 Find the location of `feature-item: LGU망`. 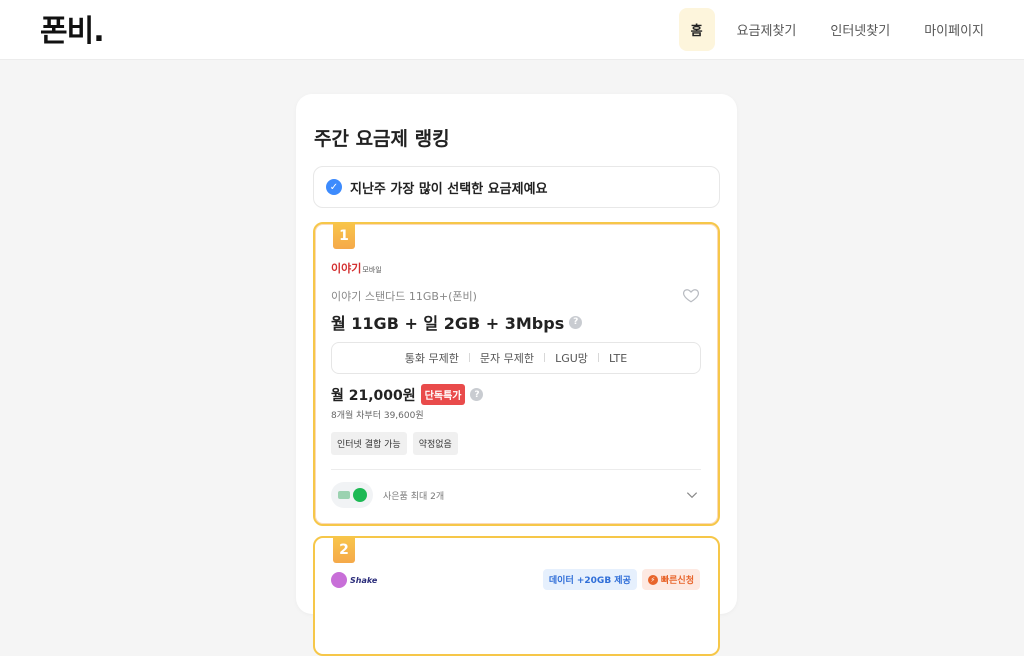

feature-item: LGU망 is located at coordinates (571, 358).